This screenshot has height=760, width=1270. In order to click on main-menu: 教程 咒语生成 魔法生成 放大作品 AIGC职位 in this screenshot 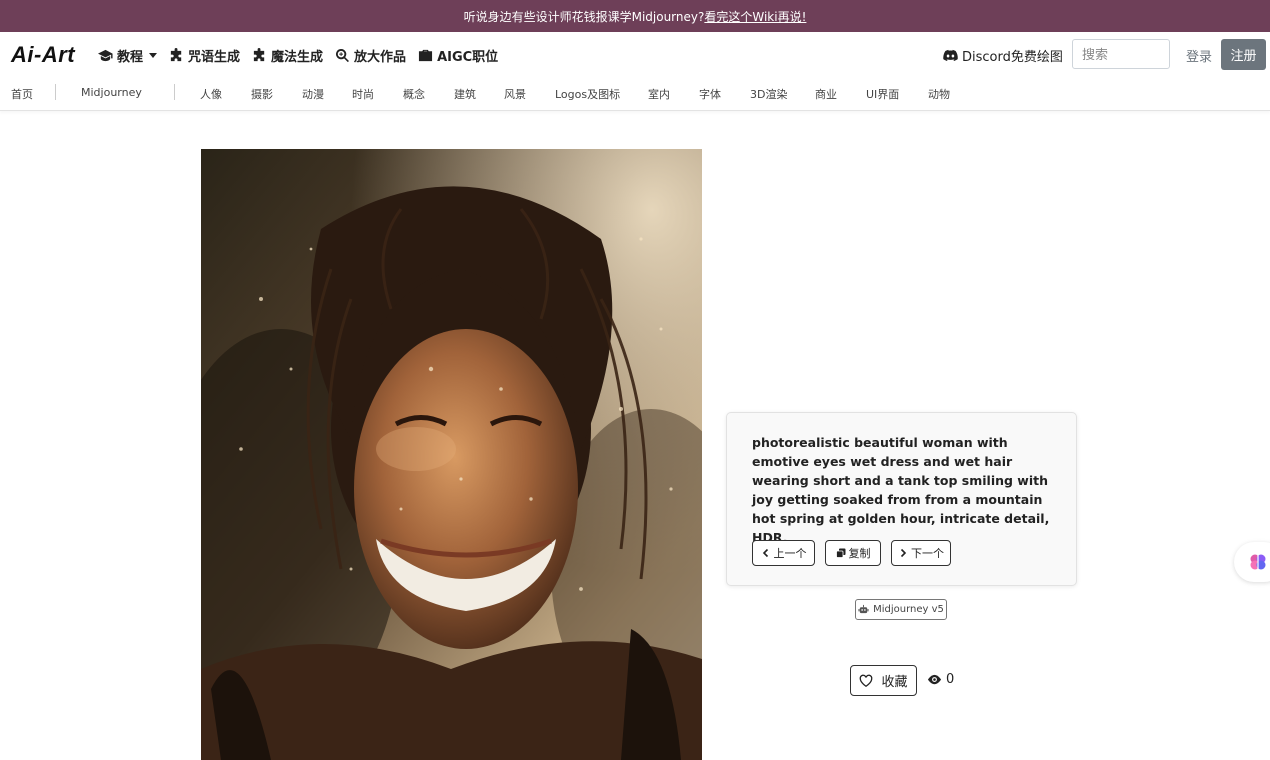, I will do `click(298, 55)`.